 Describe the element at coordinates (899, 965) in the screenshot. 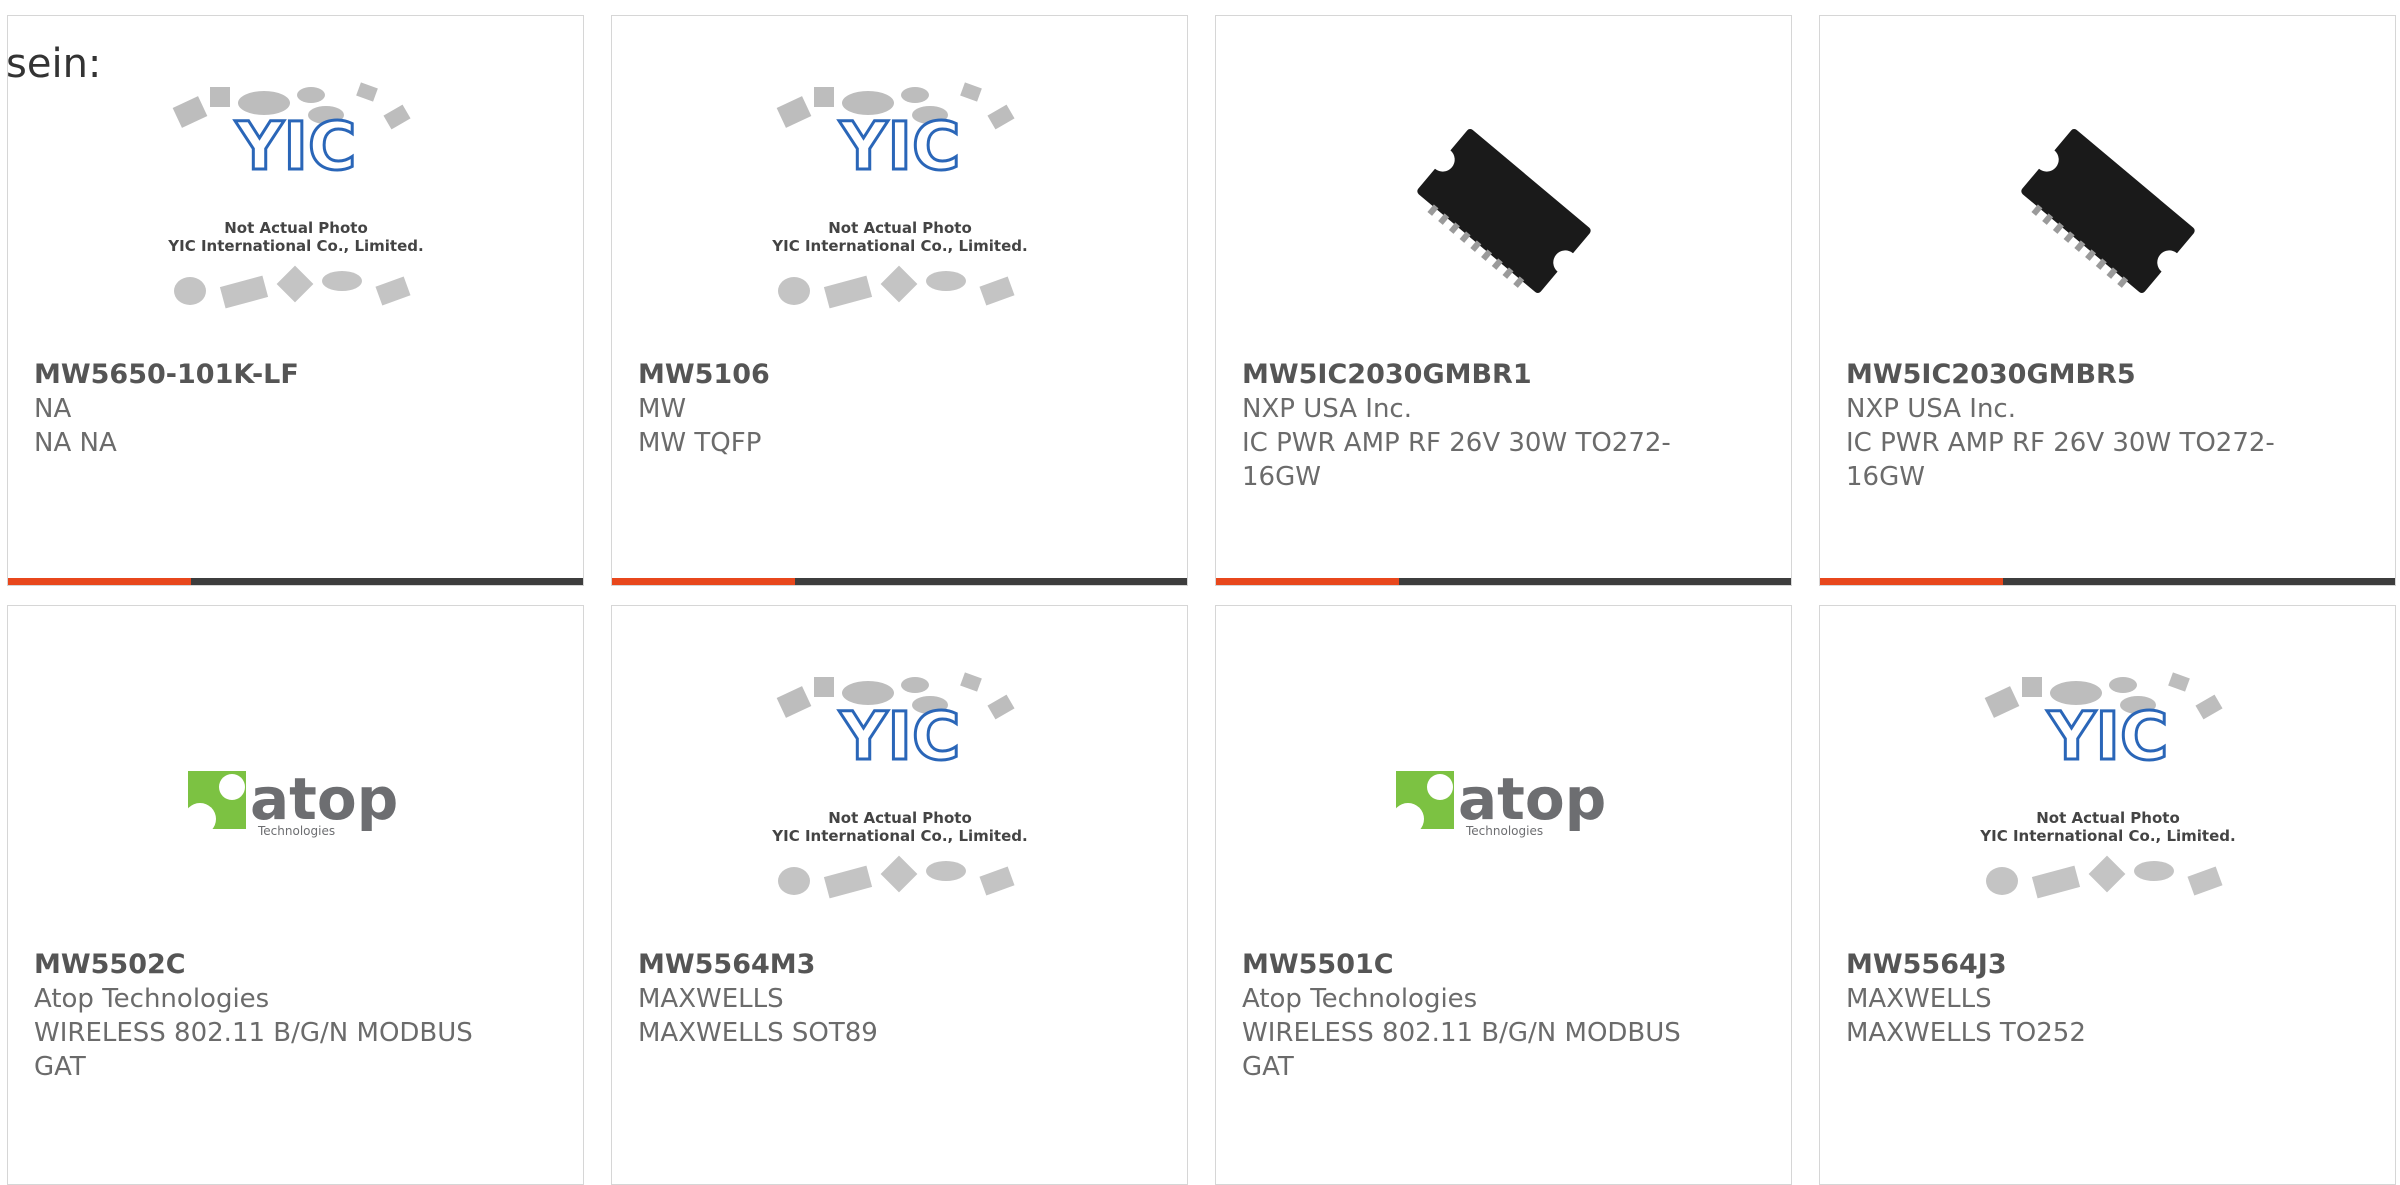

I see `part-number: MW5564M3` at that location.